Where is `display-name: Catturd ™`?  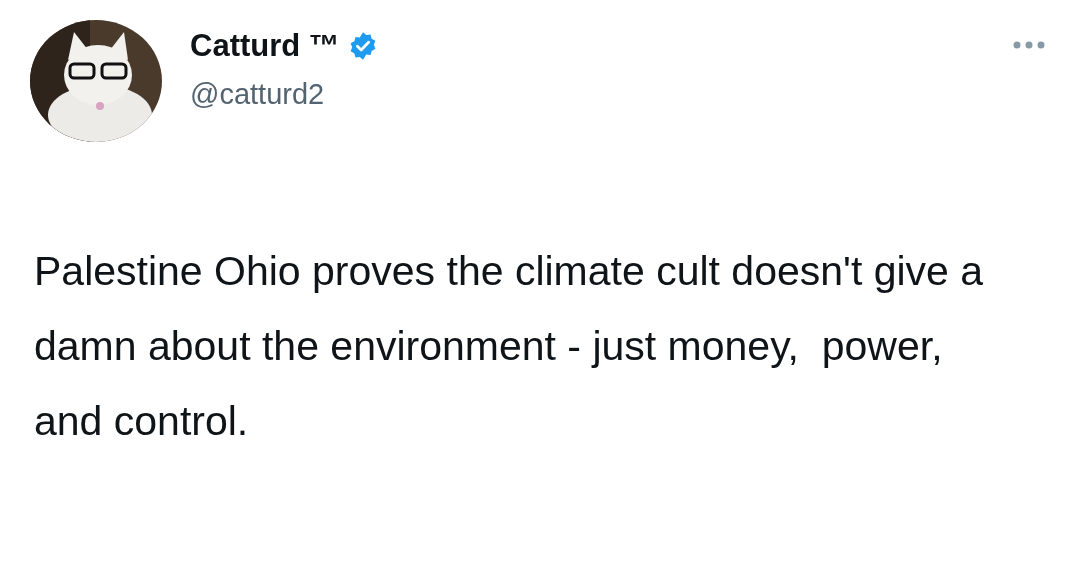
display-name: Catturd ™ is located at coordinates (265, 46).